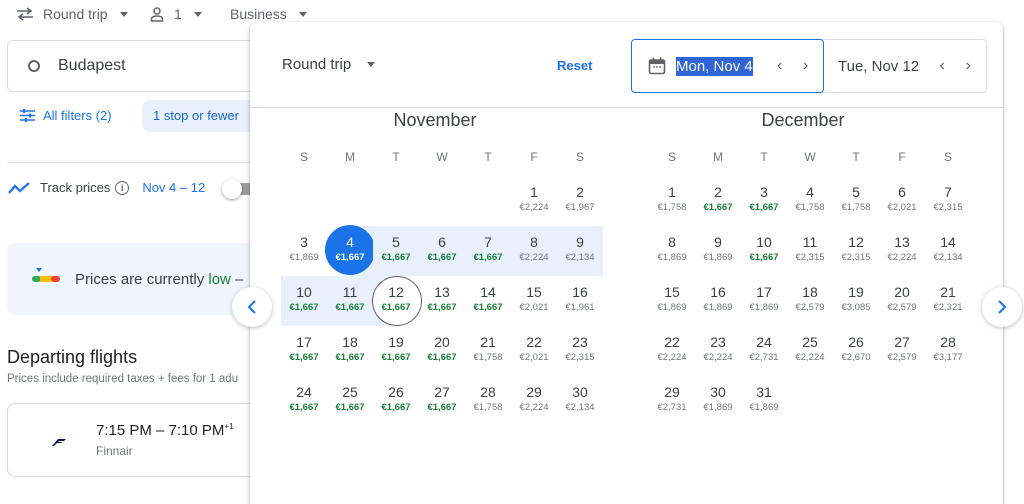 The image size is (1024, 504). I want to click on calendar-day: 15 €2,021, so click(534, 301).